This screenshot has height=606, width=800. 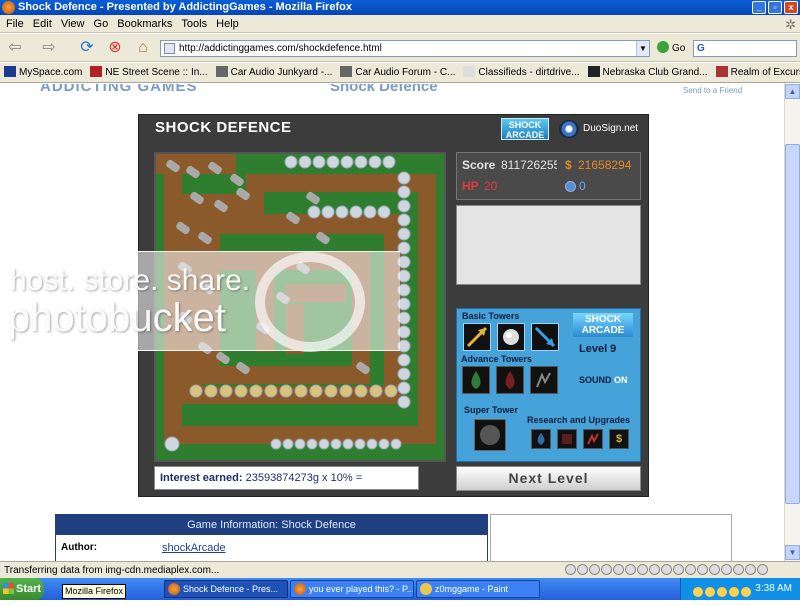 I want to click on upgrade-interest-button: $, so click(x=619, y=439).